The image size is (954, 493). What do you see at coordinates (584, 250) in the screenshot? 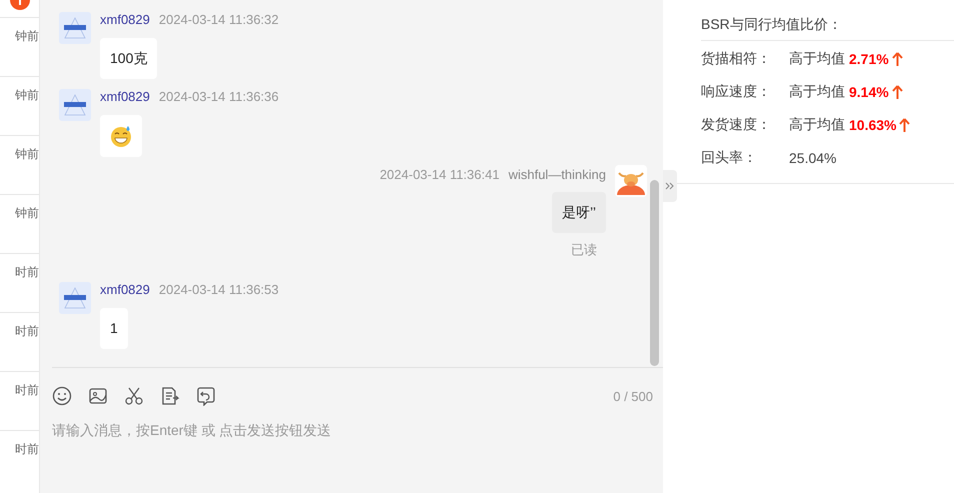
I see `read-status: 已读` at bounding box center [584, 250].